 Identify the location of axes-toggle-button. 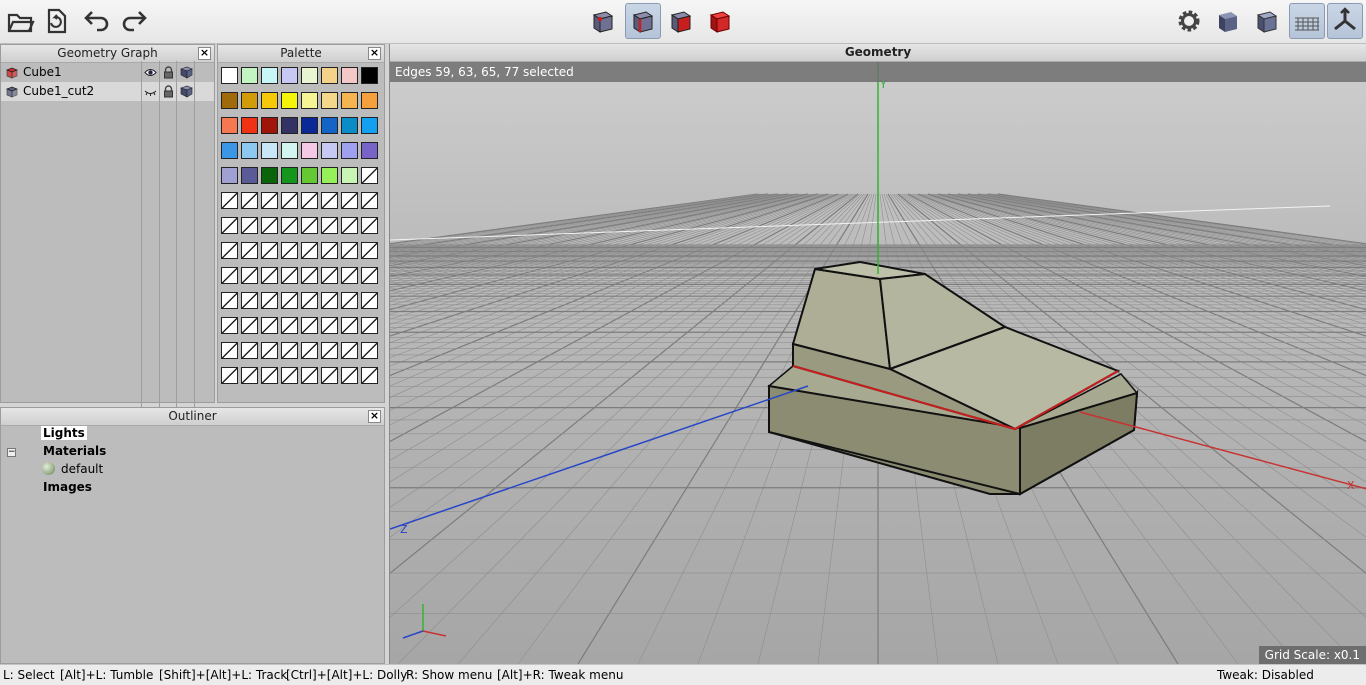
(1345, 21).